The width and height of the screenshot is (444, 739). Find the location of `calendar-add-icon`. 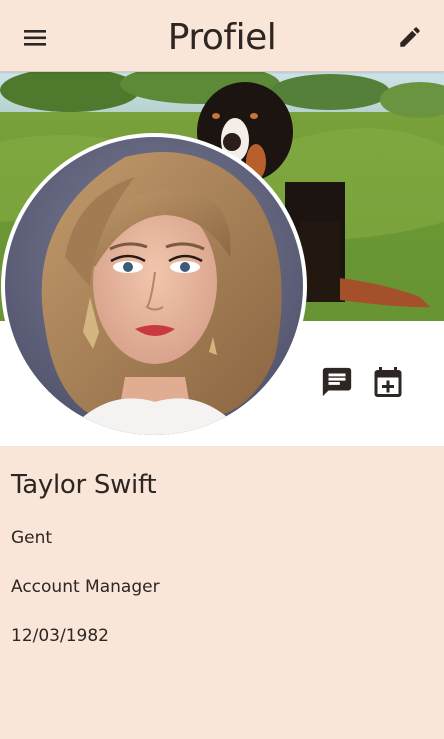

calendar-add-icon is located at coordinates (388, 382).